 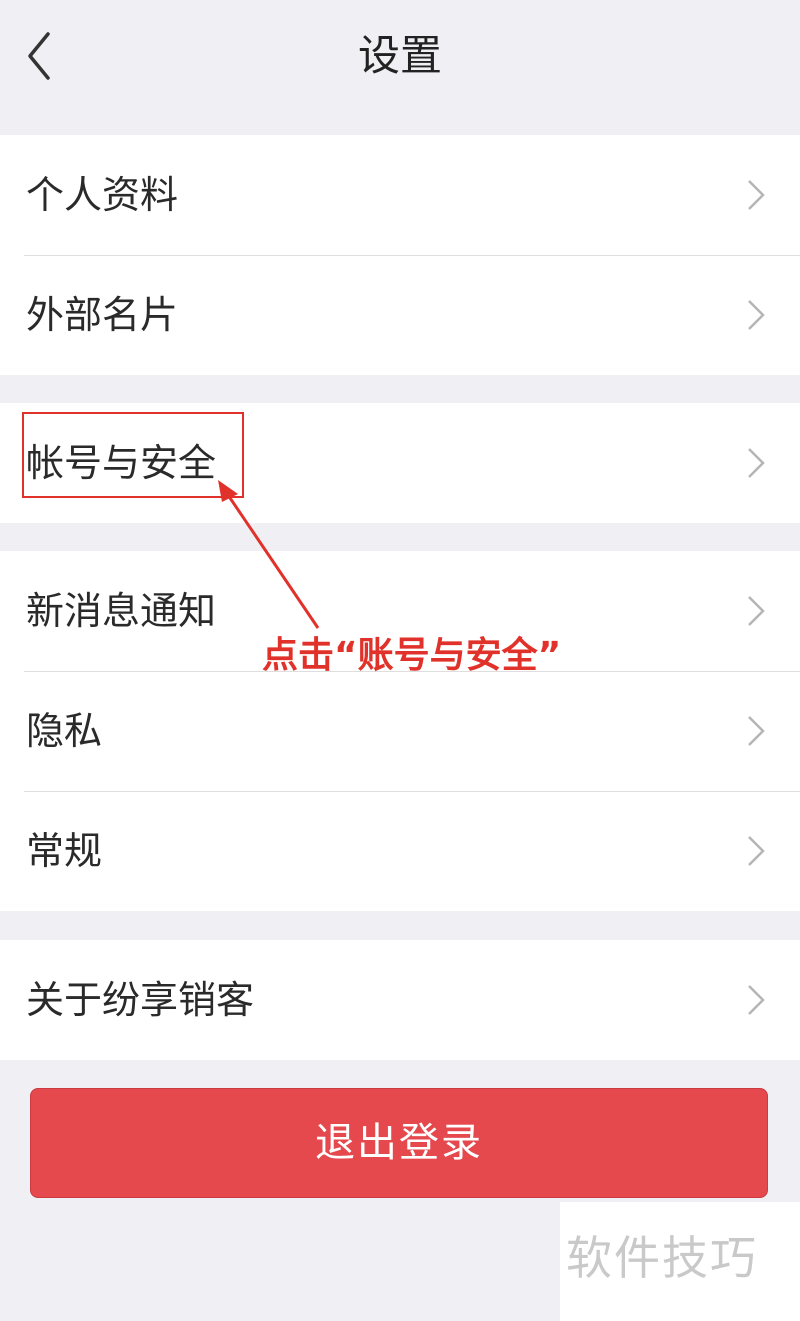 I want to click on settings-item-label: 个人资料, so click(x=102, y=195).